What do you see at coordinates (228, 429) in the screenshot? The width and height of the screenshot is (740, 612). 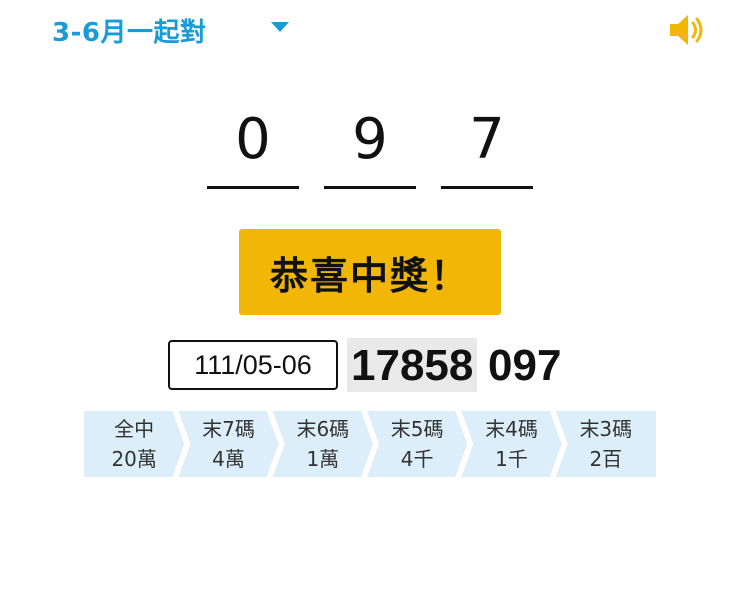 I see `prize-tier-label: 末7碼` at bounding box center [228, 429].